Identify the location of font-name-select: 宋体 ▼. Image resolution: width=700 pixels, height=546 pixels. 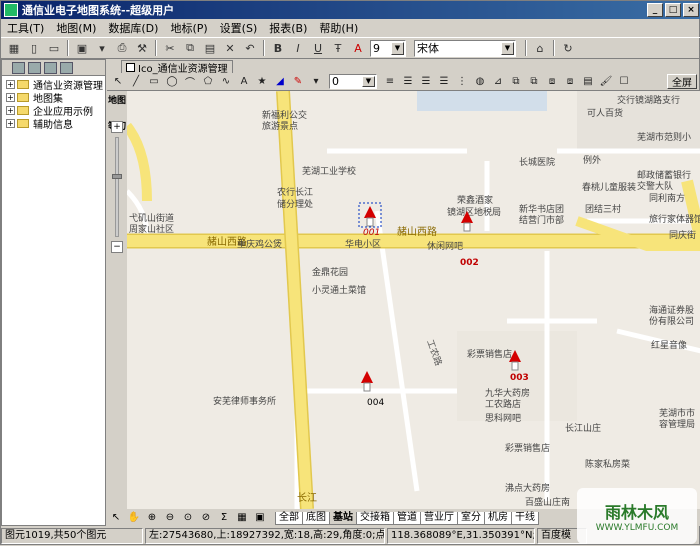
(465, 48).